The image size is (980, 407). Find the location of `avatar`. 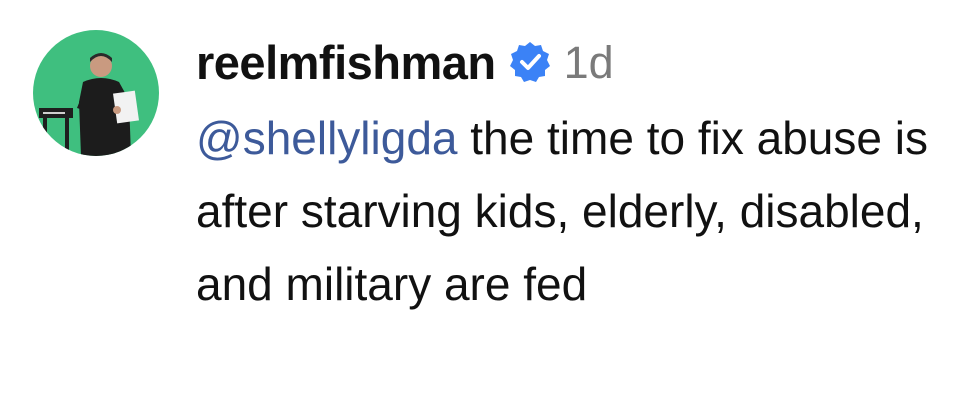

avatar is located at coordinates (96, 93).